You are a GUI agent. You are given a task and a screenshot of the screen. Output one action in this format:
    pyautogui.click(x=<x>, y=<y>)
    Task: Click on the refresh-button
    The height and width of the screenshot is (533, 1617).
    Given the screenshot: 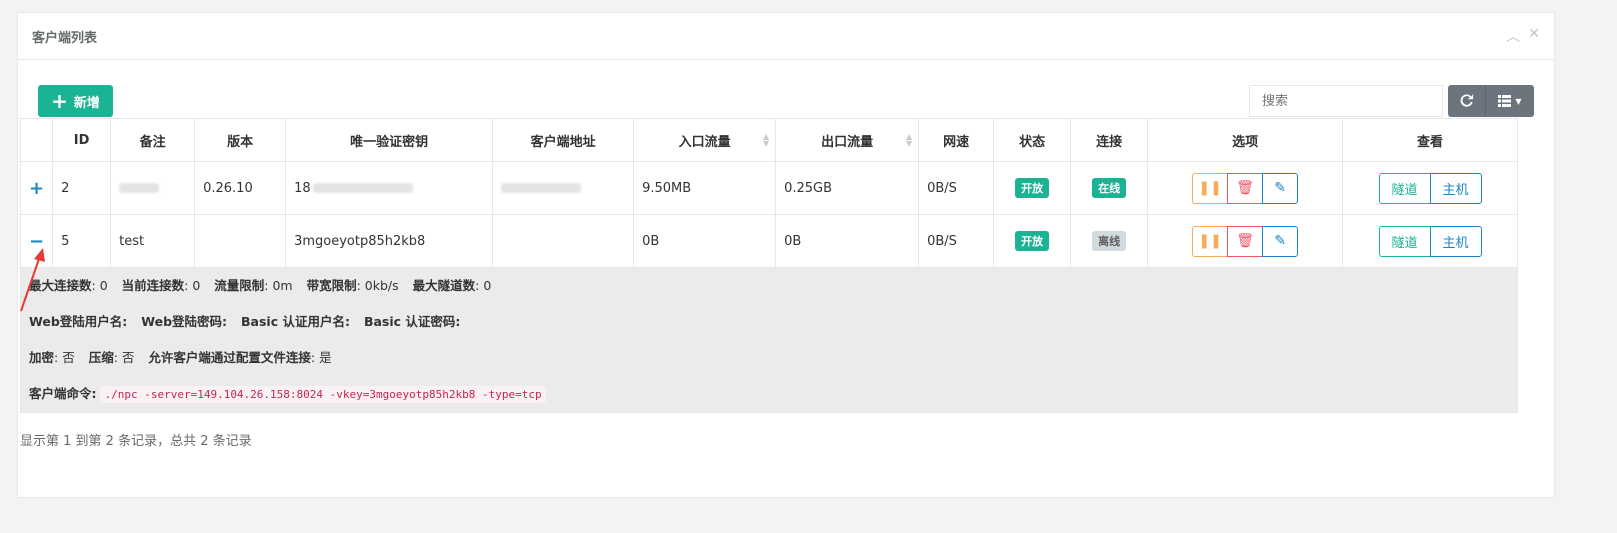 What is the action you would take?
    pyautogui.click(x=1467, y=101)
    